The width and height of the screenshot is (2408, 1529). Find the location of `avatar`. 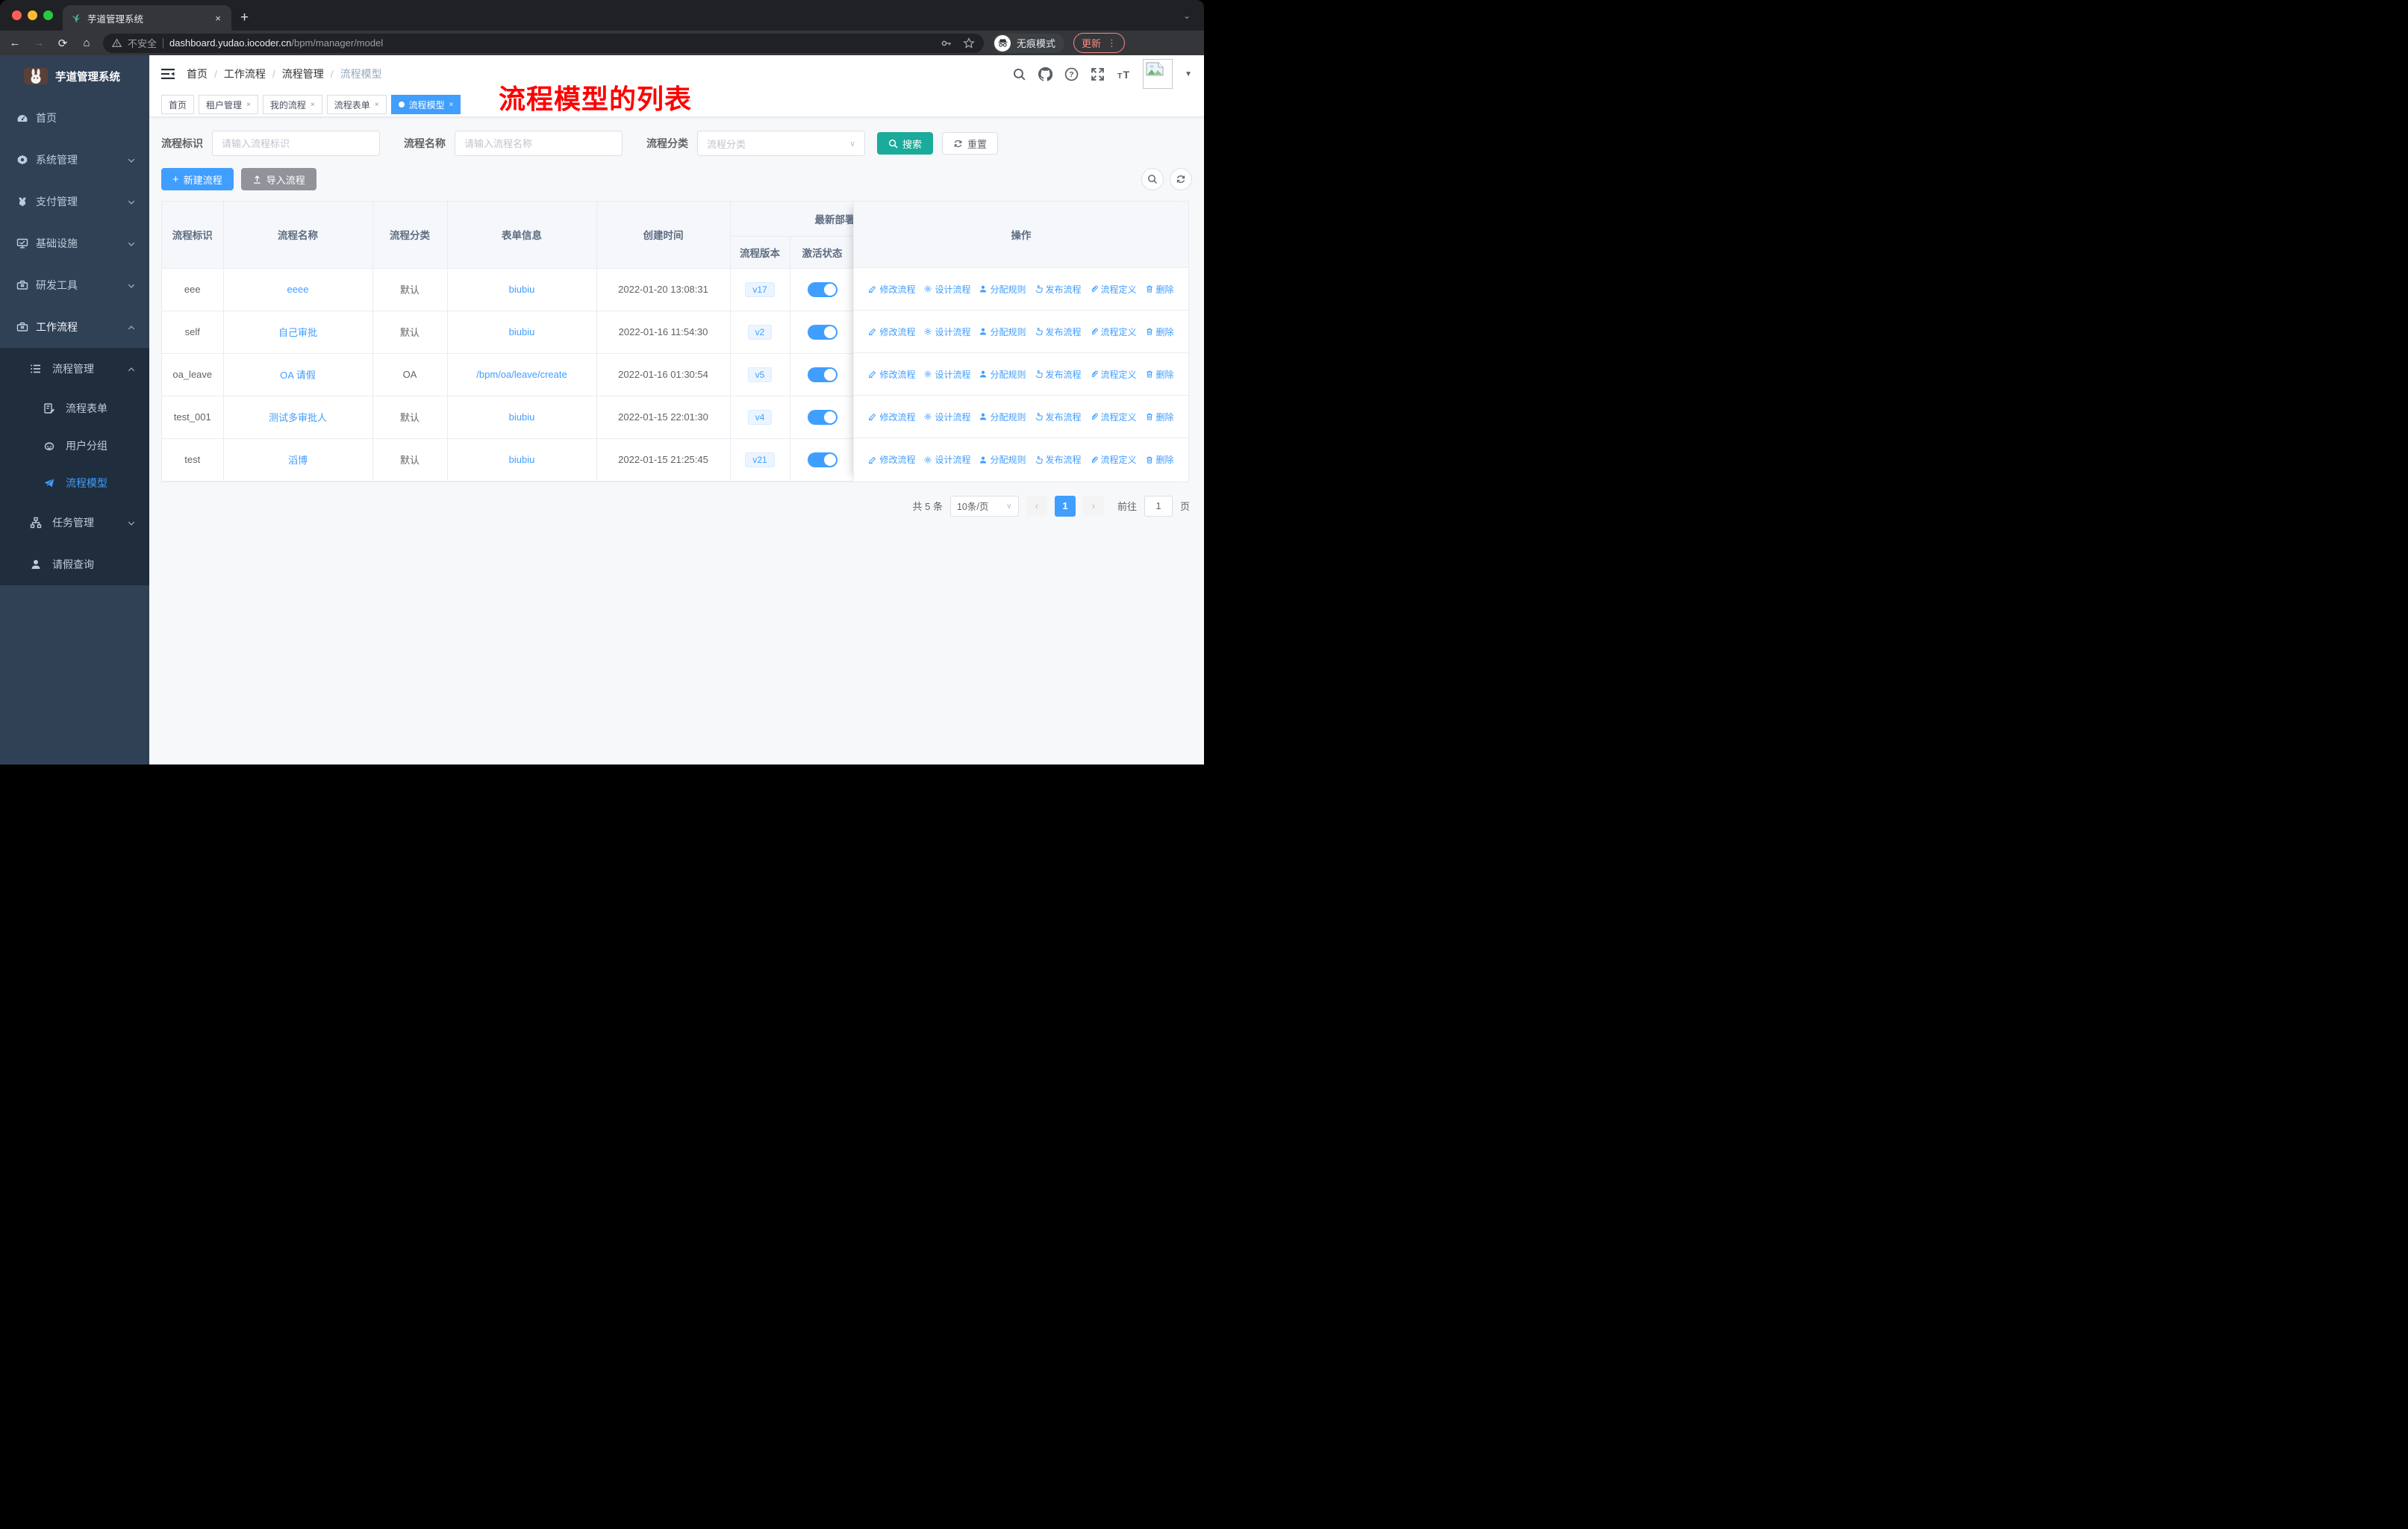

avatar is located at coordinates (1158, 74).